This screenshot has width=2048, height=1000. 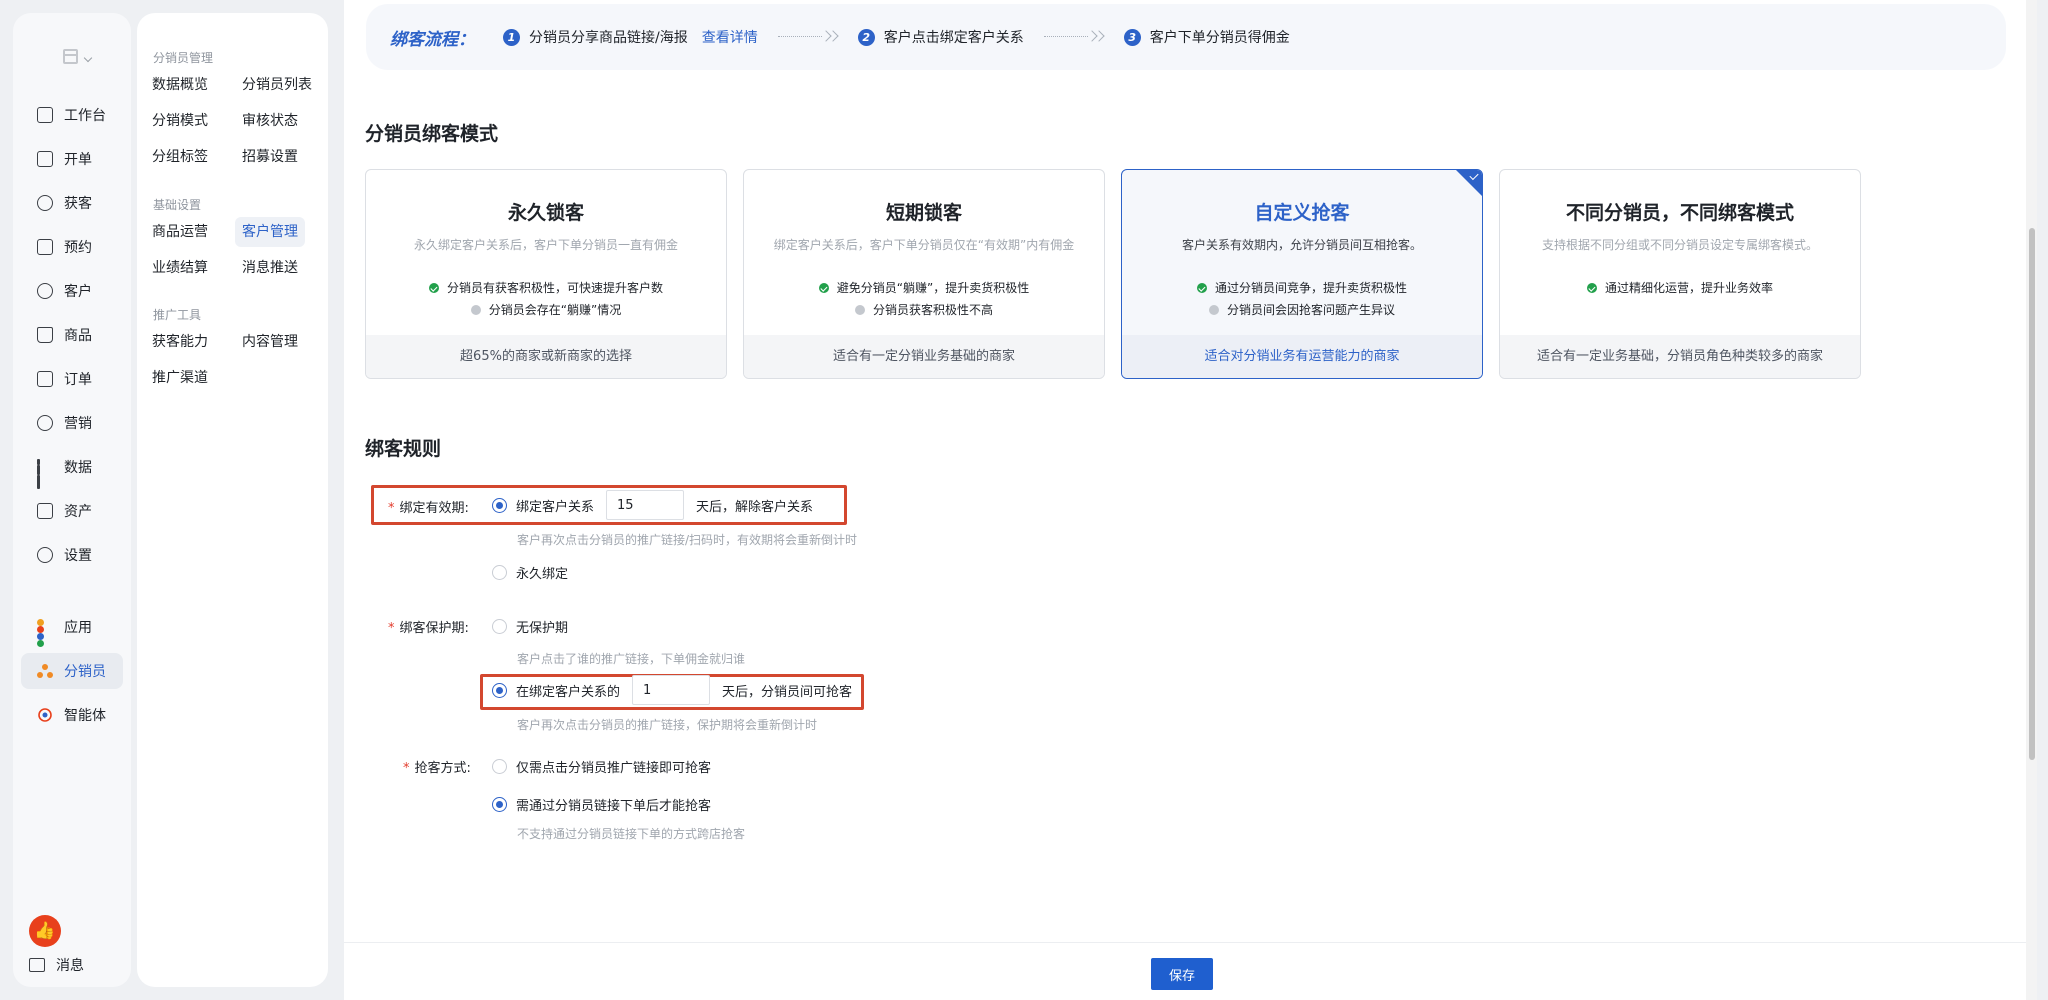 I want to click on grab-option-click: 仅需点击分销员推广链接即可抢客, so click(x=601, y=766).